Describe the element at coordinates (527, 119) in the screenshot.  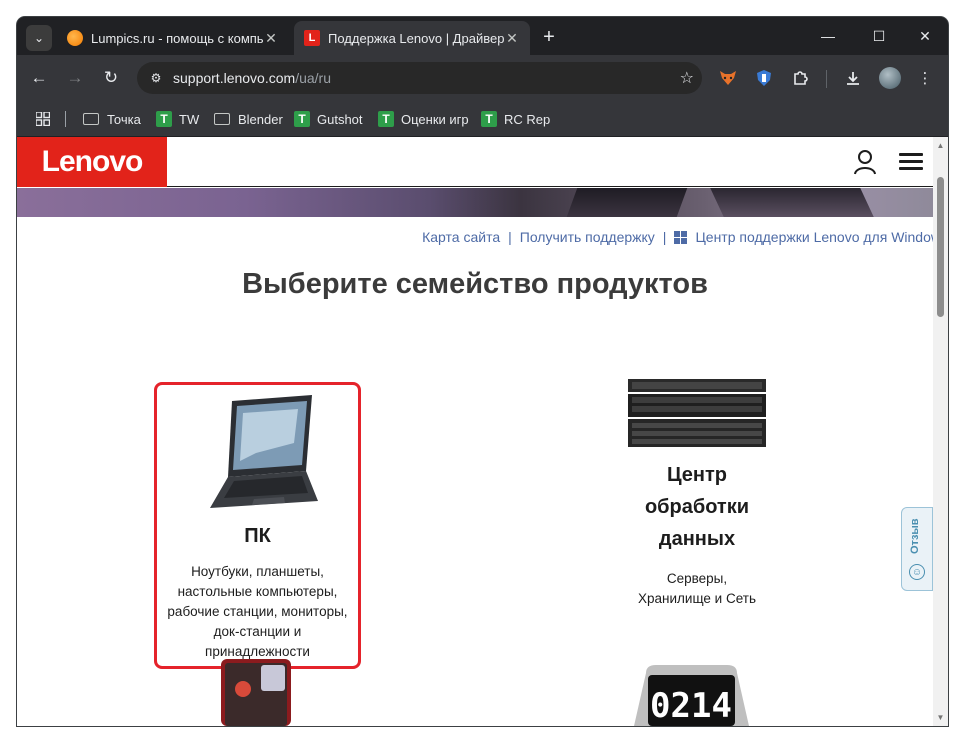
I see `bookmark-label: RC Rep` at that location.